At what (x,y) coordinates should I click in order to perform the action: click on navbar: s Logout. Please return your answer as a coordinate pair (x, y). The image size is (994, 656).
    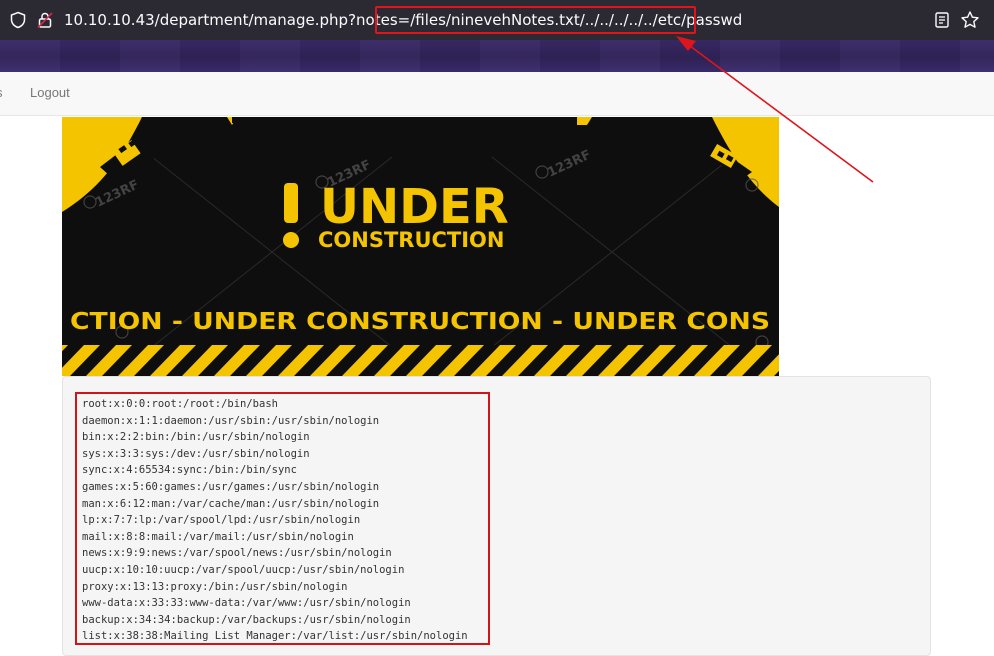
    Looking at the image, I should click on (497, 94).